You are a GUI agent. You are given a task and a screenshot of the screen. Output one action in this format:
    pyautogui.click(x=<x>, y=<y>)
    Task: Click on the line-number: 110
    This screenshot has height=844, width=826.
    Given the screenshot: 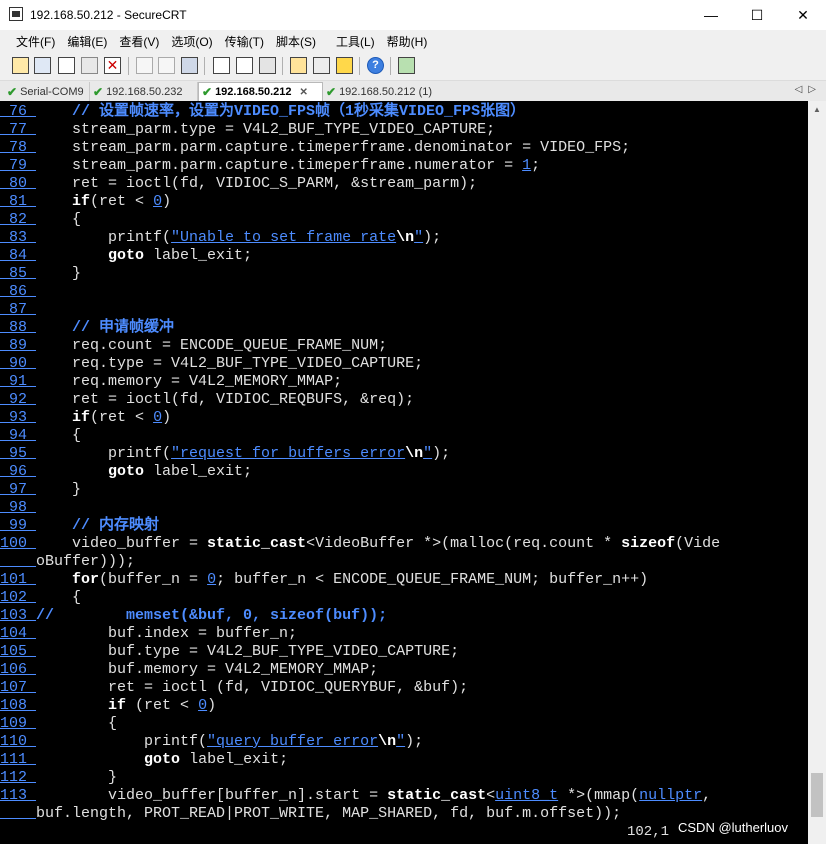 What is the action you would take?
    pyautogui.click(x=18, y=741)
    